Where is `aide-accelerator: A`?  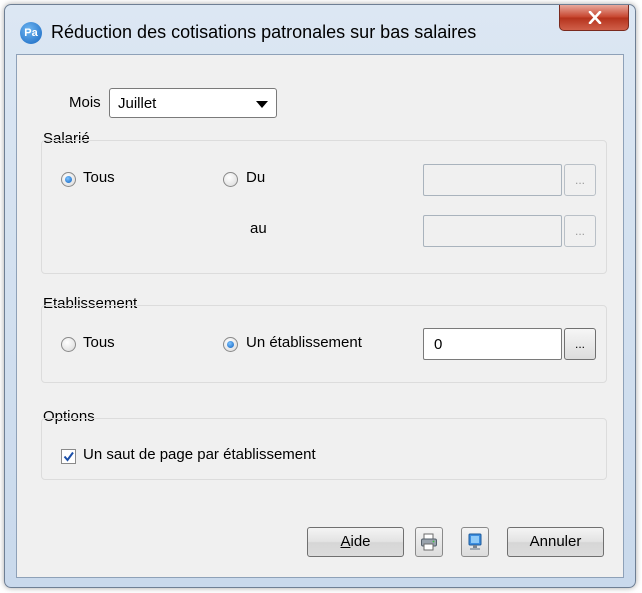 aide-accelerator: A is located at coordinates (345, 541).